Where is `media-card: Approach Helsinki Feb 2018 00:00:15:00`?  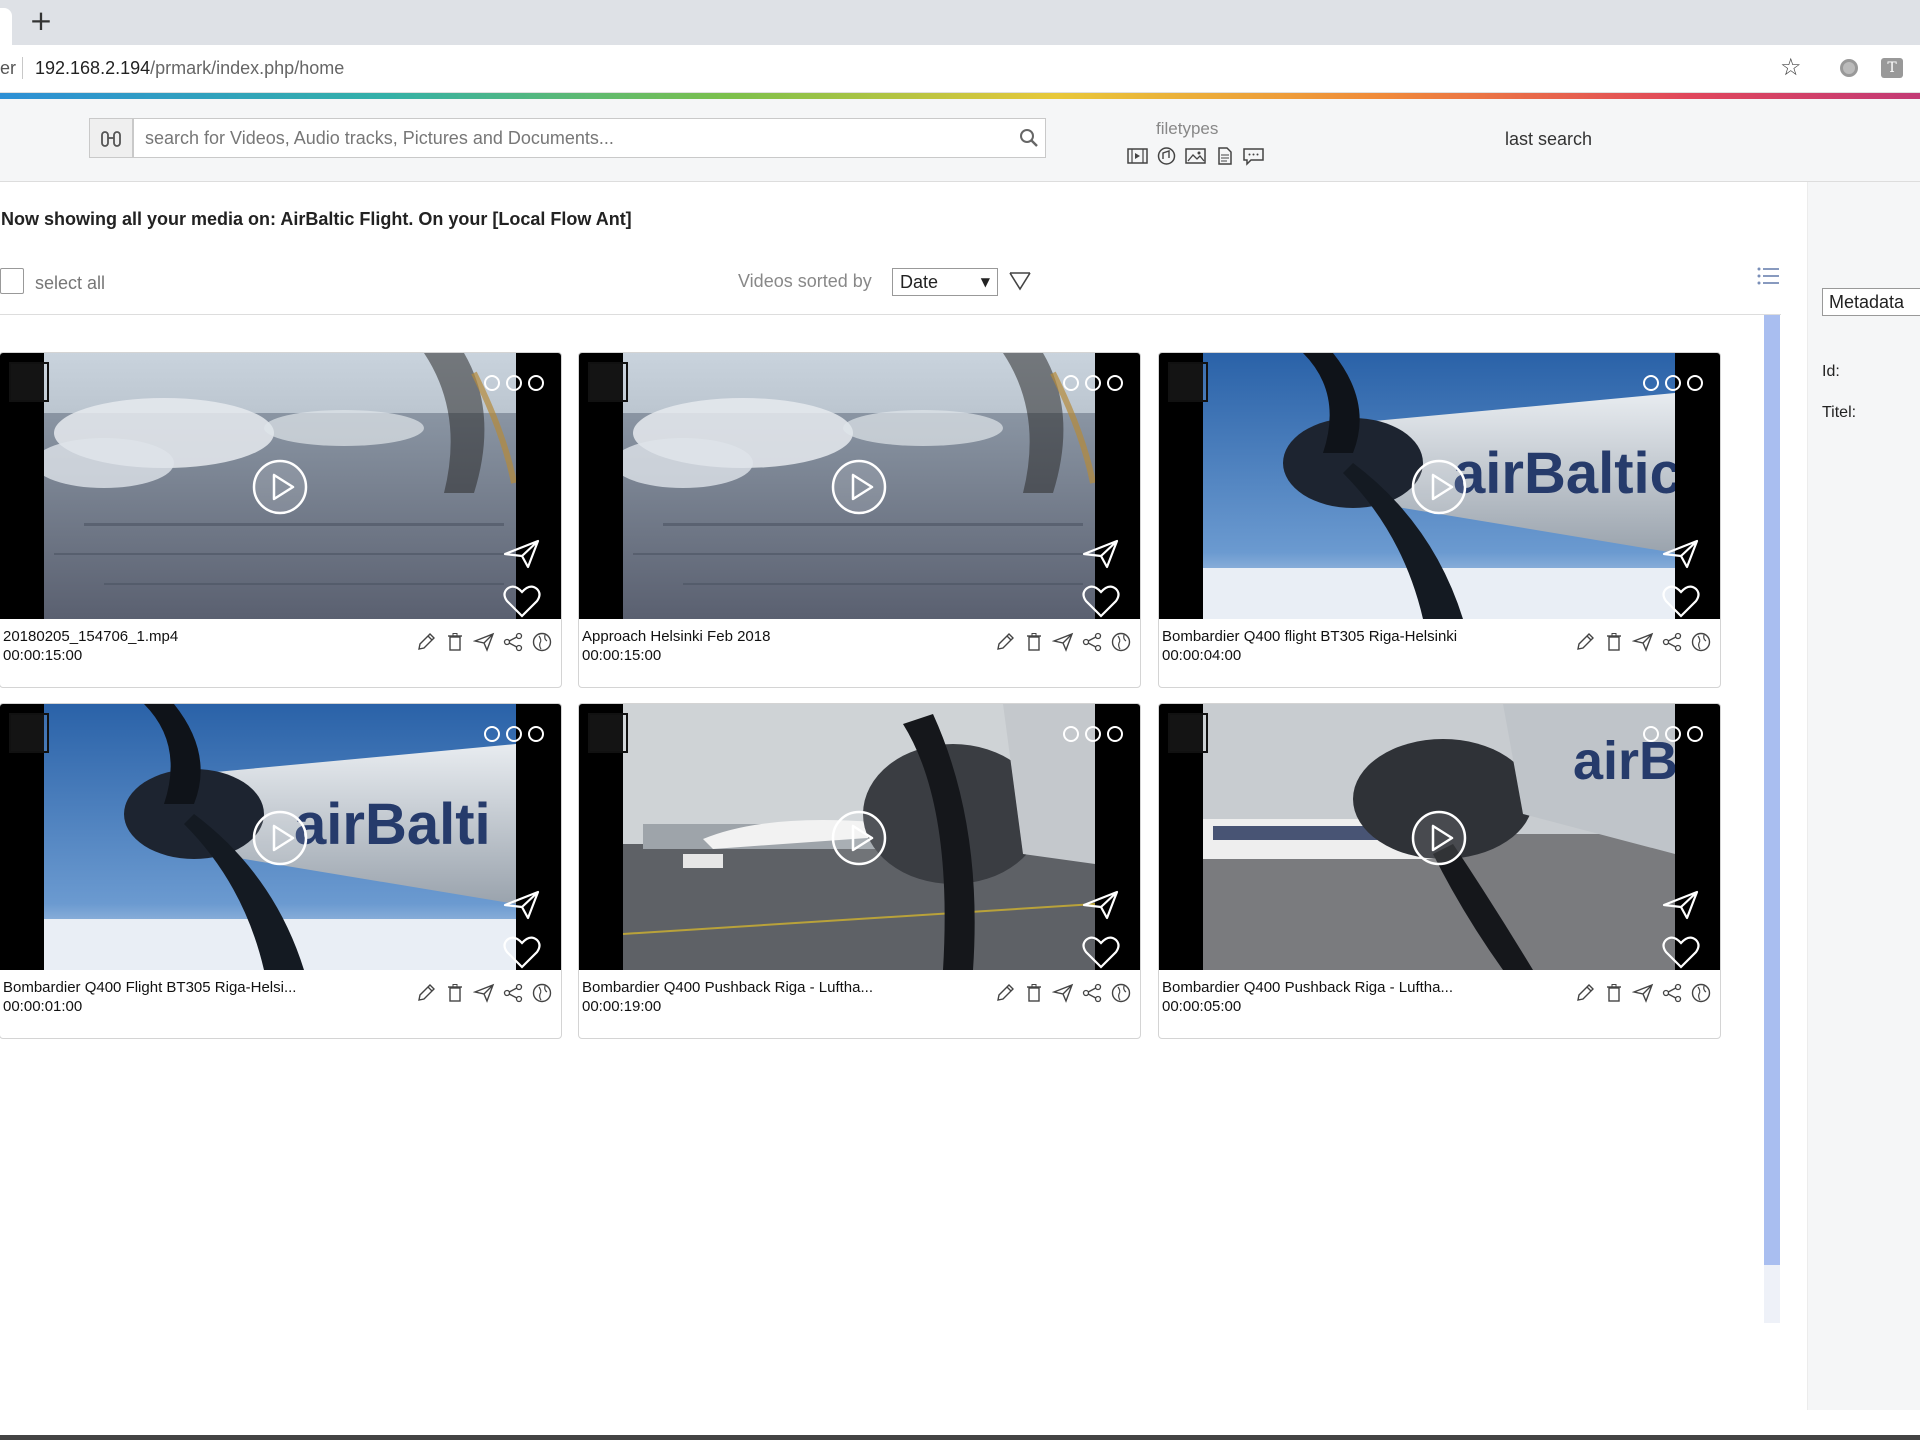
media-card: Approach Helsinki Feb 2018 00:00:15:00 is located at coordinates (859, 520).